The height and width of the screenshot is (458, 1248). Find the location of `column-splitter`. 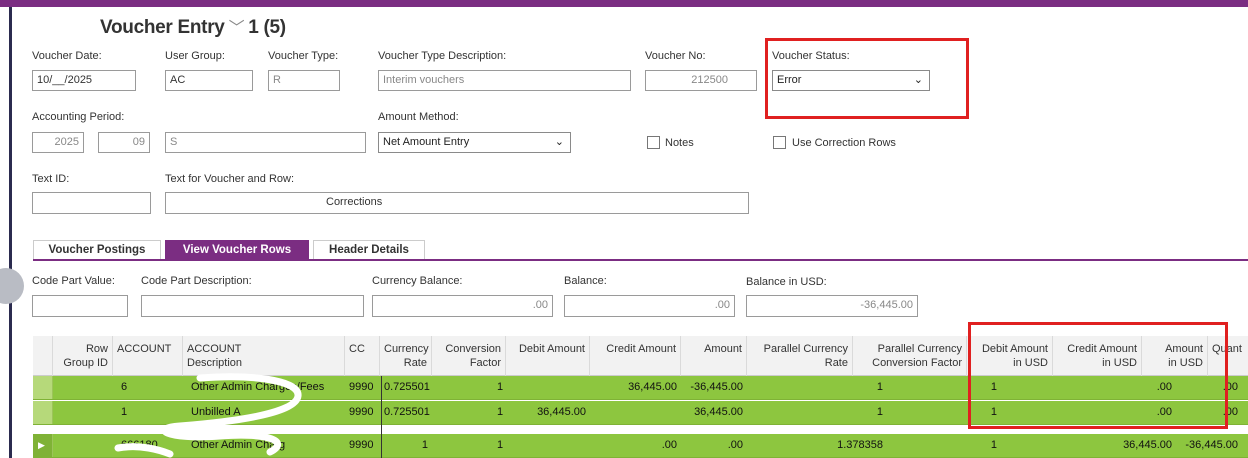

column-splitter is located at coordinates (381, 417).